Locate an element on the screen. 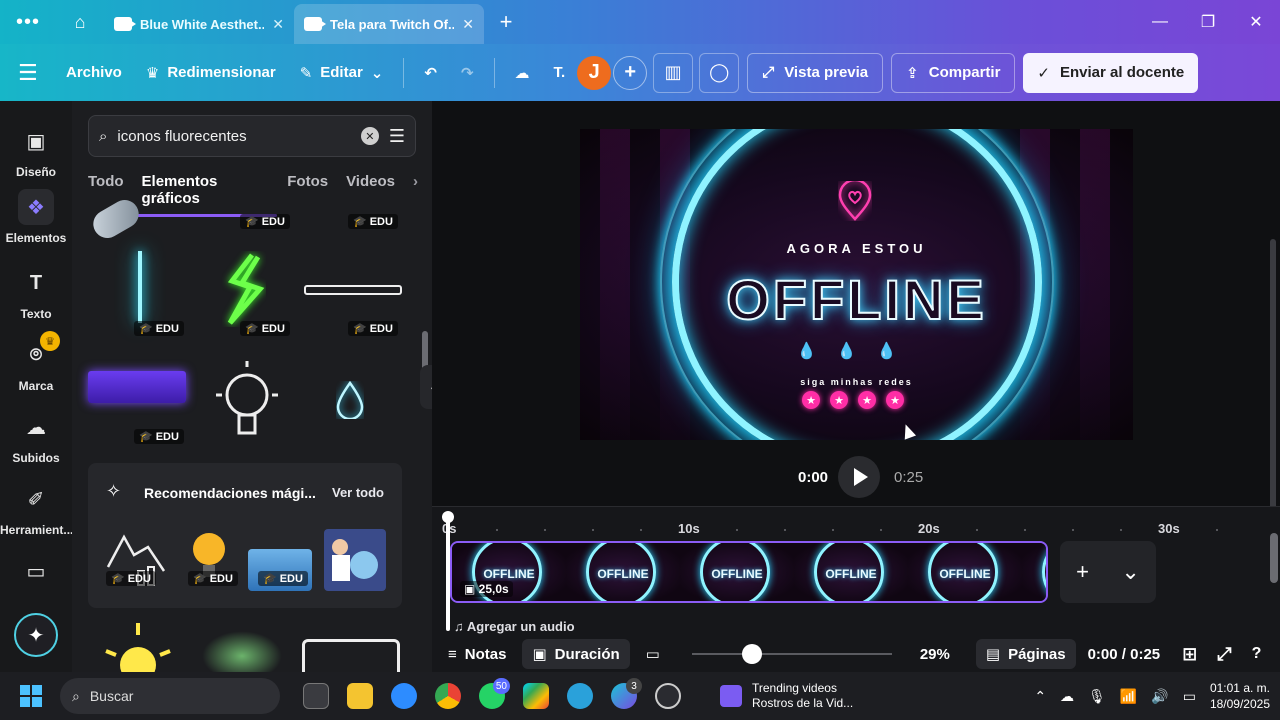 Image resolution: width=1280 pixels, height=720 pixels. fullscreen-icon: ⤢ is located at coordinates (1224, 654).